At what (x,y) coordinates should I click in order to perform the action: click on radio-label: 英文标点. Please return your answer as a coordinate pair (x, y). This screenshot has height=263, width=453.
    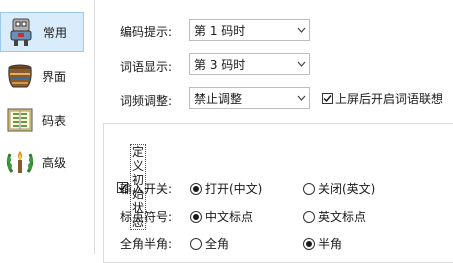
    Looking at the image, I should click on (342, 217).